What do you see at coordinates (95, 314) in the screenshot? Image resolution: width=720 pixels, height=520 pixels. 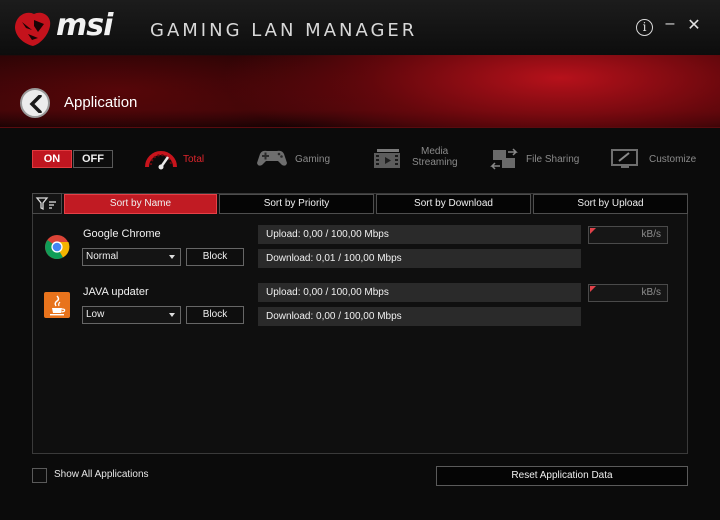 I see `priority-value: Low` at bounding box center [95, 314].